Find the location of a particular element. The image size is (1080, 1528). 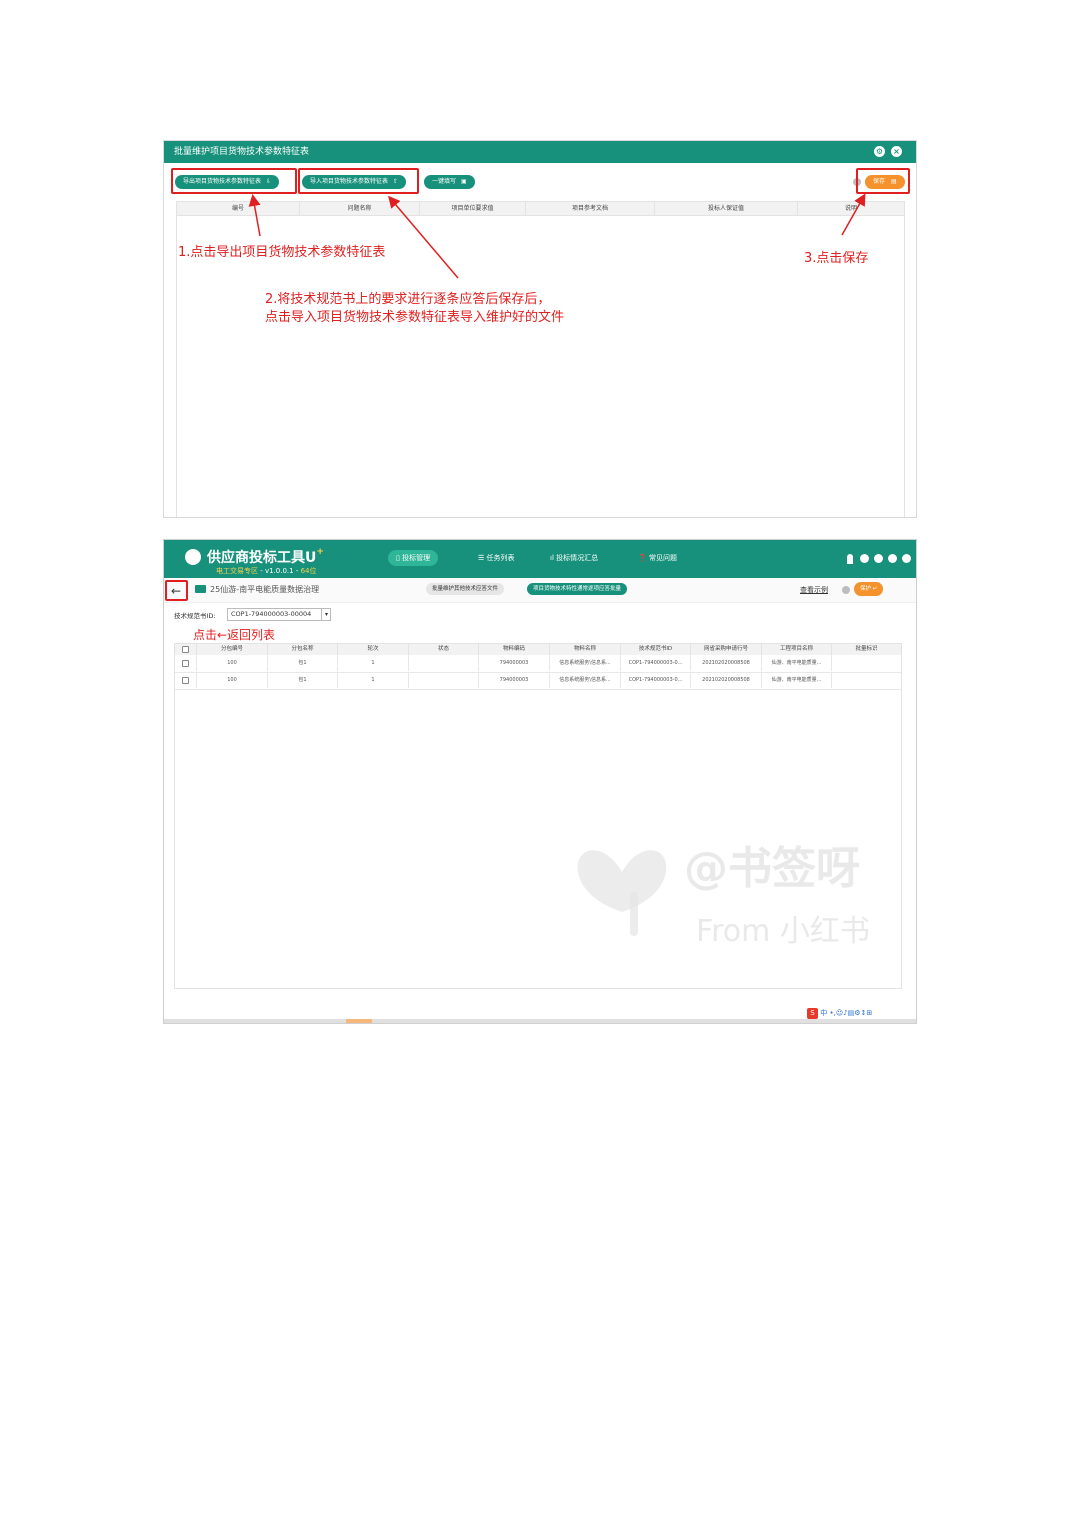

close-window-icon is located at coordinates (906, 558).